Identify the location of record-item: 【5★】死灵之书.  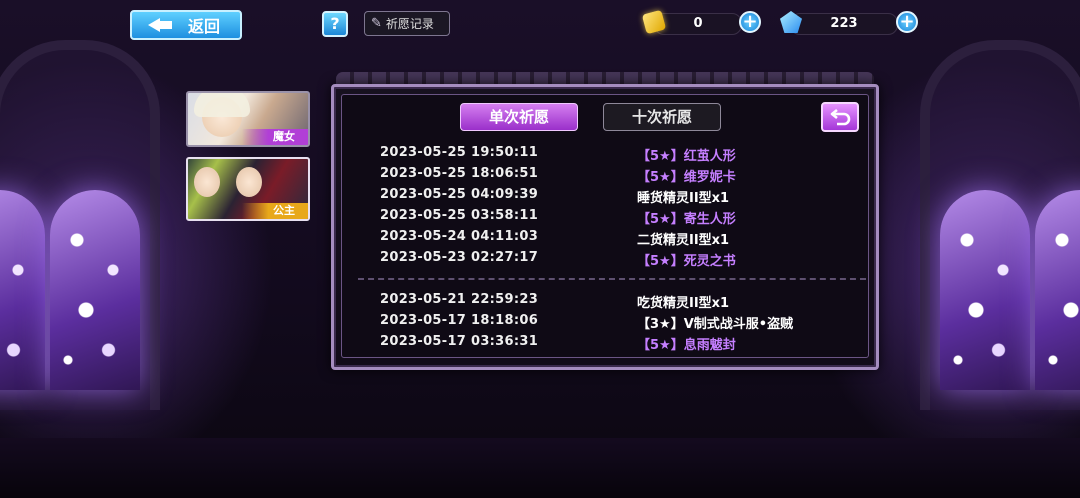
(686, 261).